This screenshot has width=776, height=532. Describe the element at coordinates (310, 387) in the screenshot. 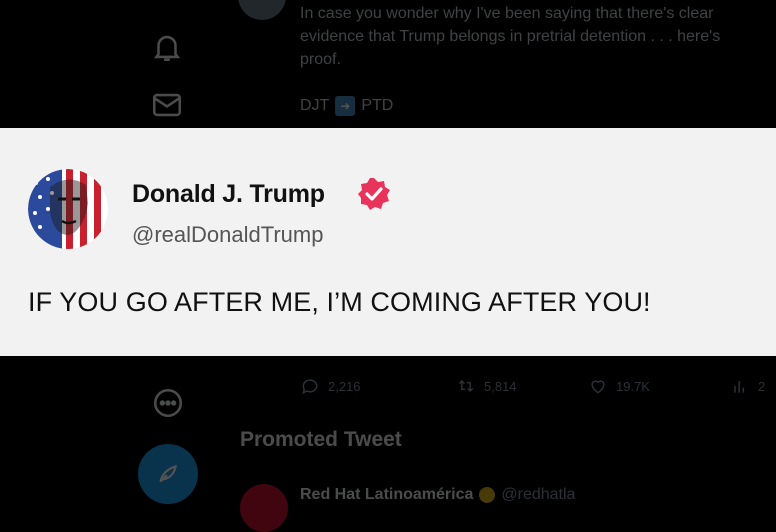

I see `reply-icon` at that location.